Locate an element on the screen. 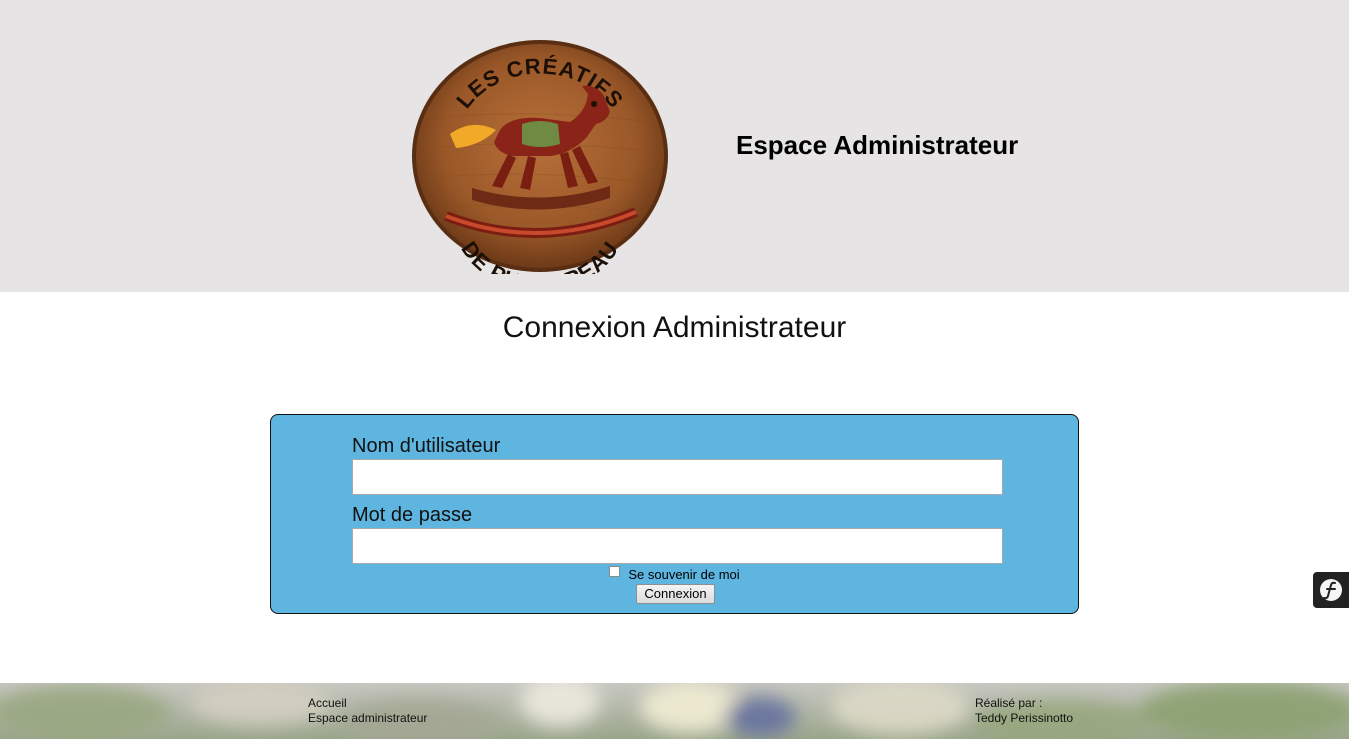 The width and height of the screenshot is (1349, 739). debug-toolbar-toggle is located at coordinates (1331, 590).